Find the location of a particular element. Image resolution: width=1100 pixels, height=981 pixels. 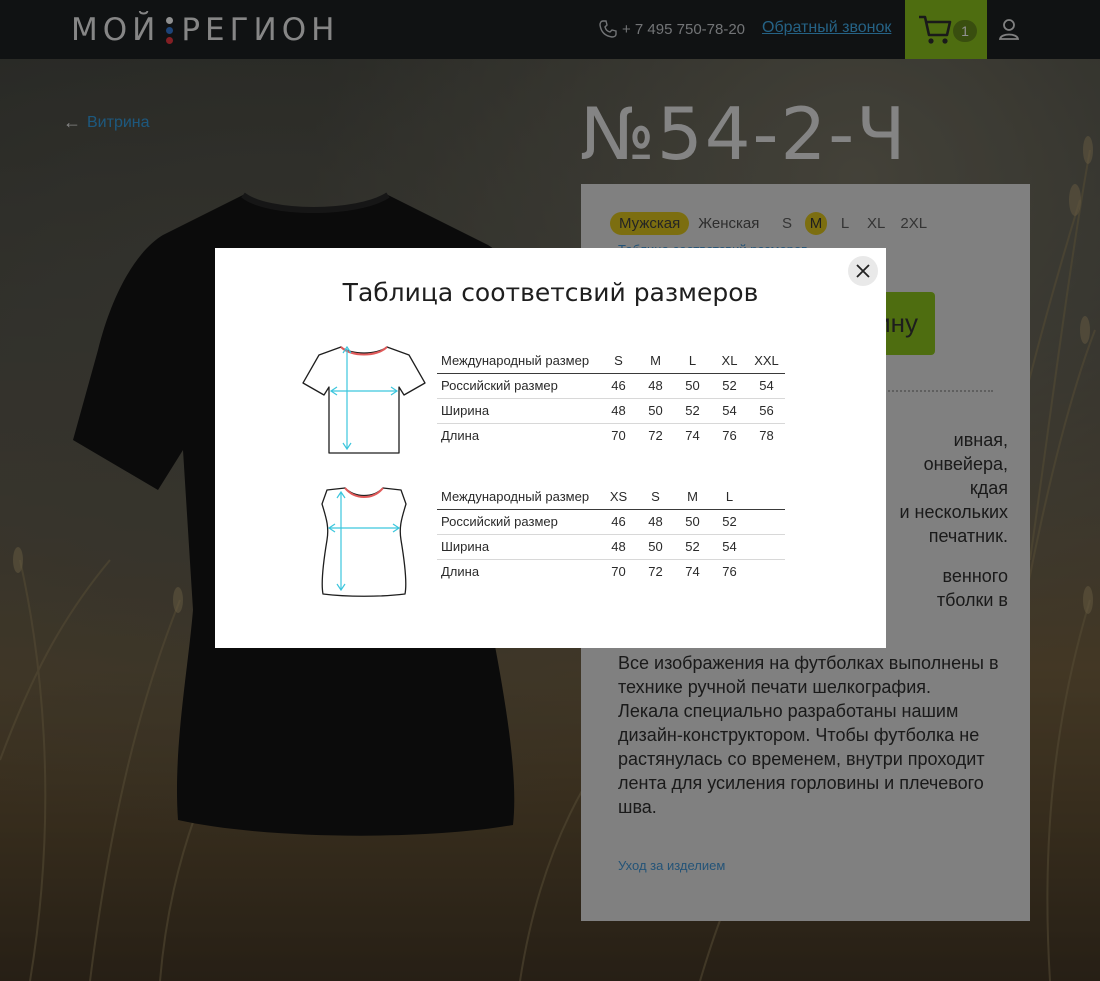

close-icon is located at coordinates (863, 271).